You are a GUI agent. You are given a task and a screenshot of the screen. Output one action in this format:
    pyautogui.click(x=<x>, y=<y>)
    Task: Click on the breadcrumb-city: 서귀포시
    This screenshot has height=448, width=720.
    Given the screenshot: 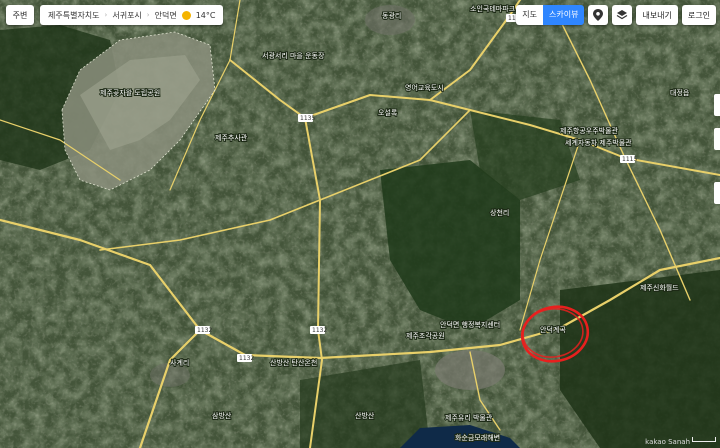 What is the action you would take?
    pyautogui.click(x=126, y=15)
    